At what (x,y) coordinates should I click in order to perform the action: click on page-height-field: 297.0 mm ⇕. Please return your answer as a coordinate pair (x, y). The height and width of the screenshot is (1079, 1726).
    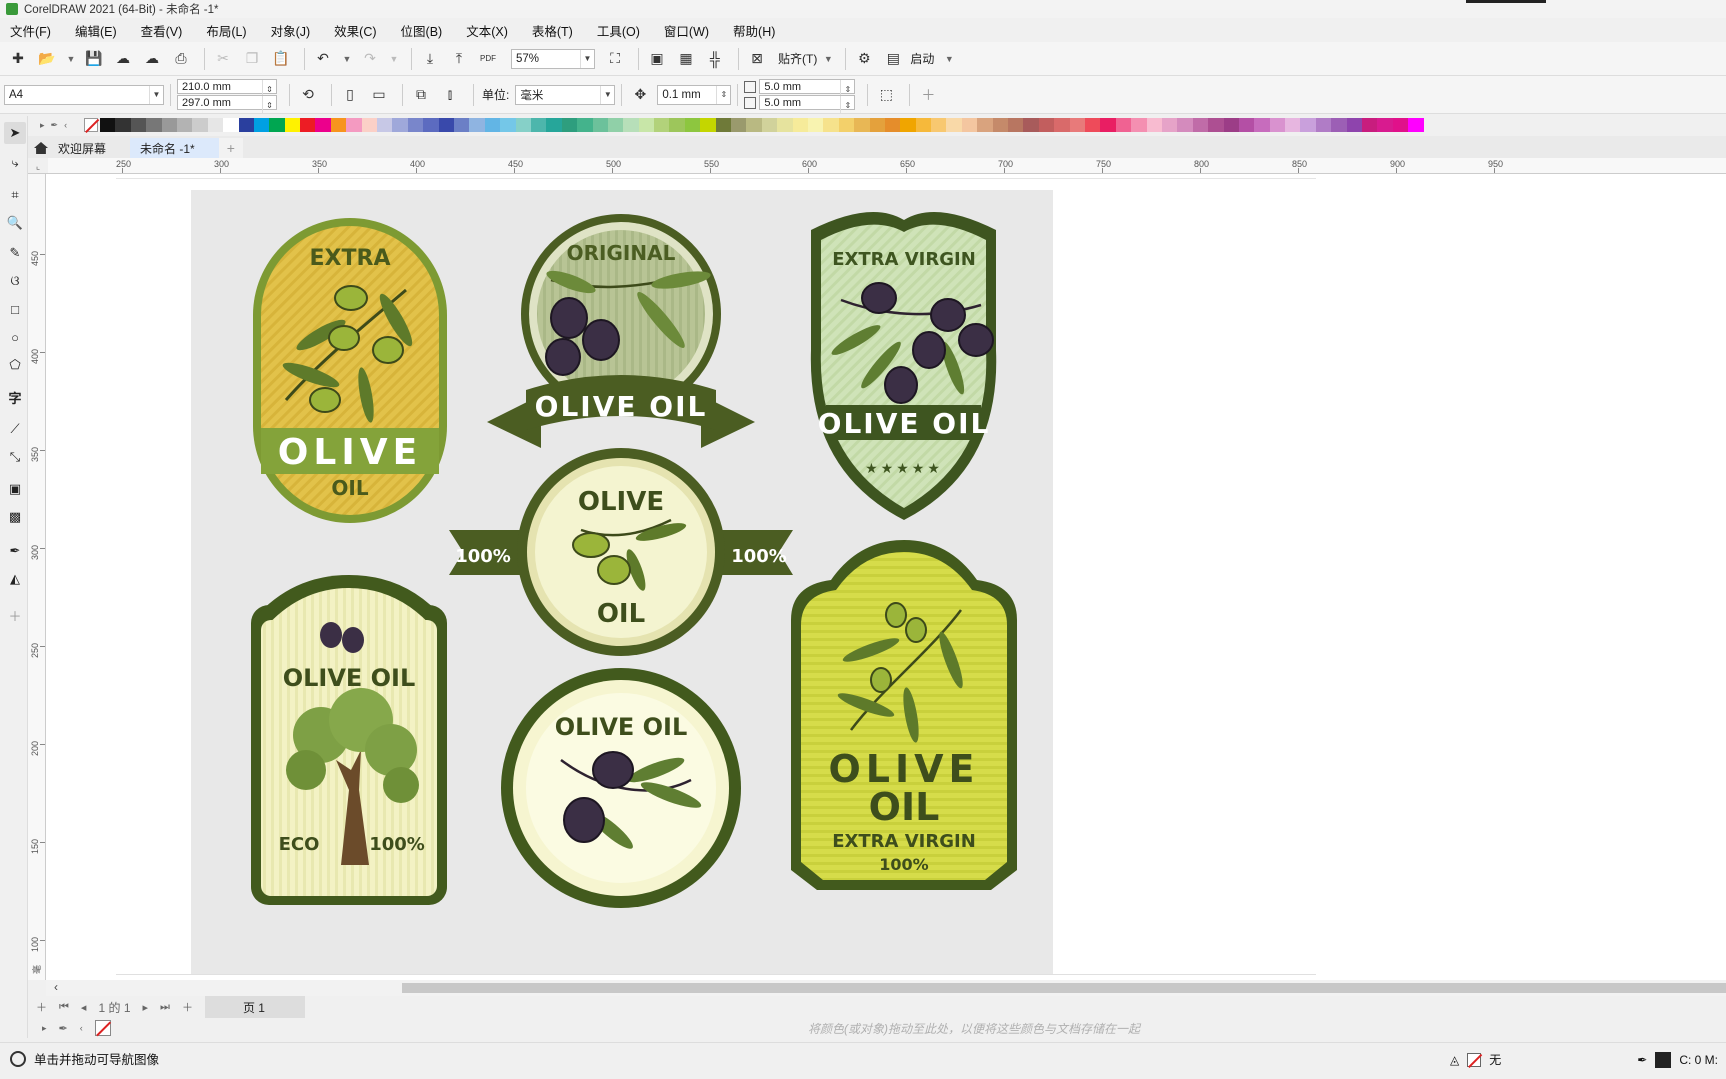
    Looking at the image, I should click on (227, 104).